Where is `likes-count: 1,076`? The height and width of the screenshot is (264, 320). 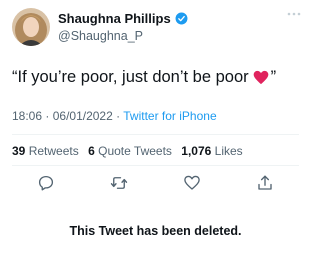 likes-count: 1,076 is located at coordinates (196, 151).